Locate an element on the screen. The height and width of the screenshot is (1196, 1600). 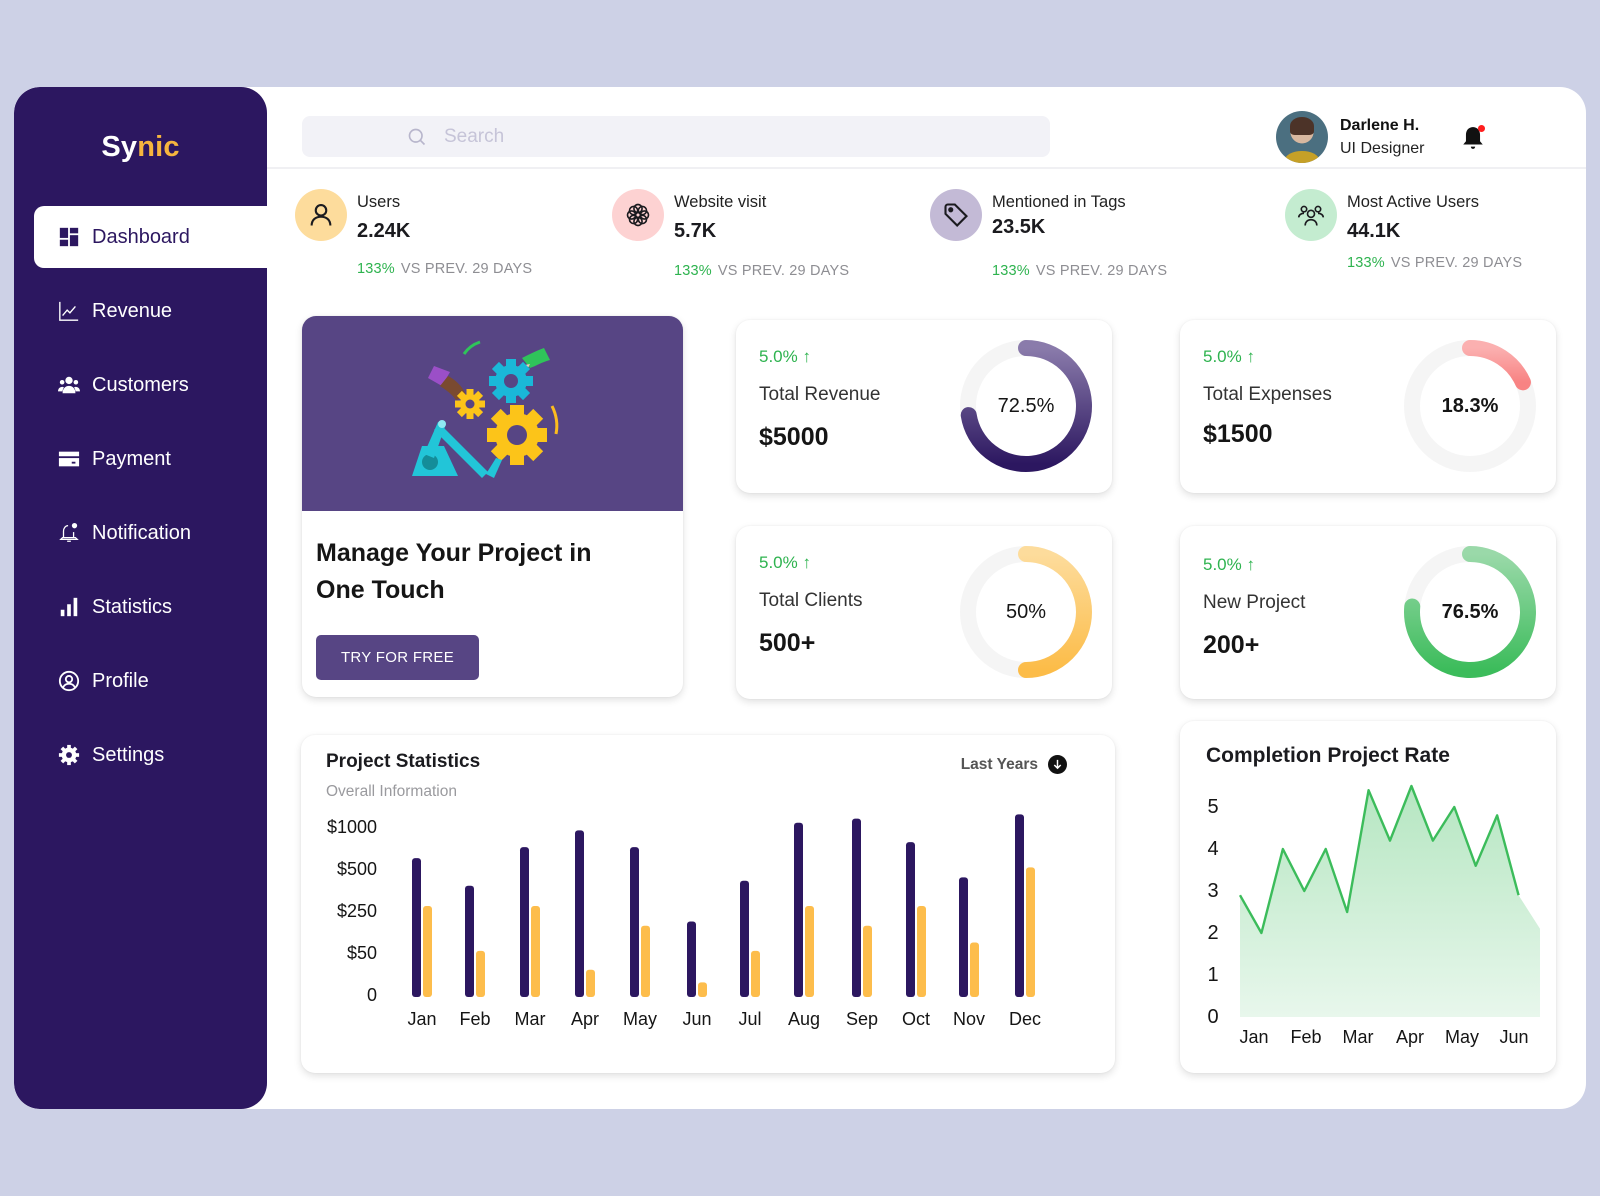
sidebar-item-revenue: Revenue is located at coordinates (150, 311).